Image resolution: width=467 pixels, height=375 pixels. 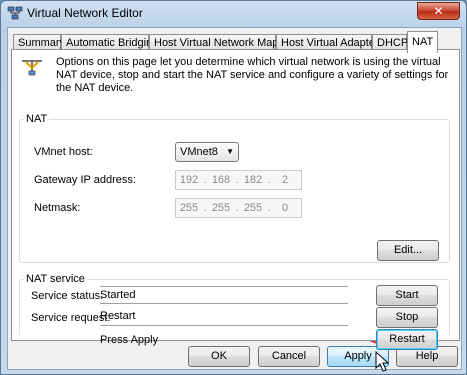 What do you see at coordinates (112, 43) in the screenshot?
I see `tab-label: Automatic Bridging` at bounding box center [112, 43].